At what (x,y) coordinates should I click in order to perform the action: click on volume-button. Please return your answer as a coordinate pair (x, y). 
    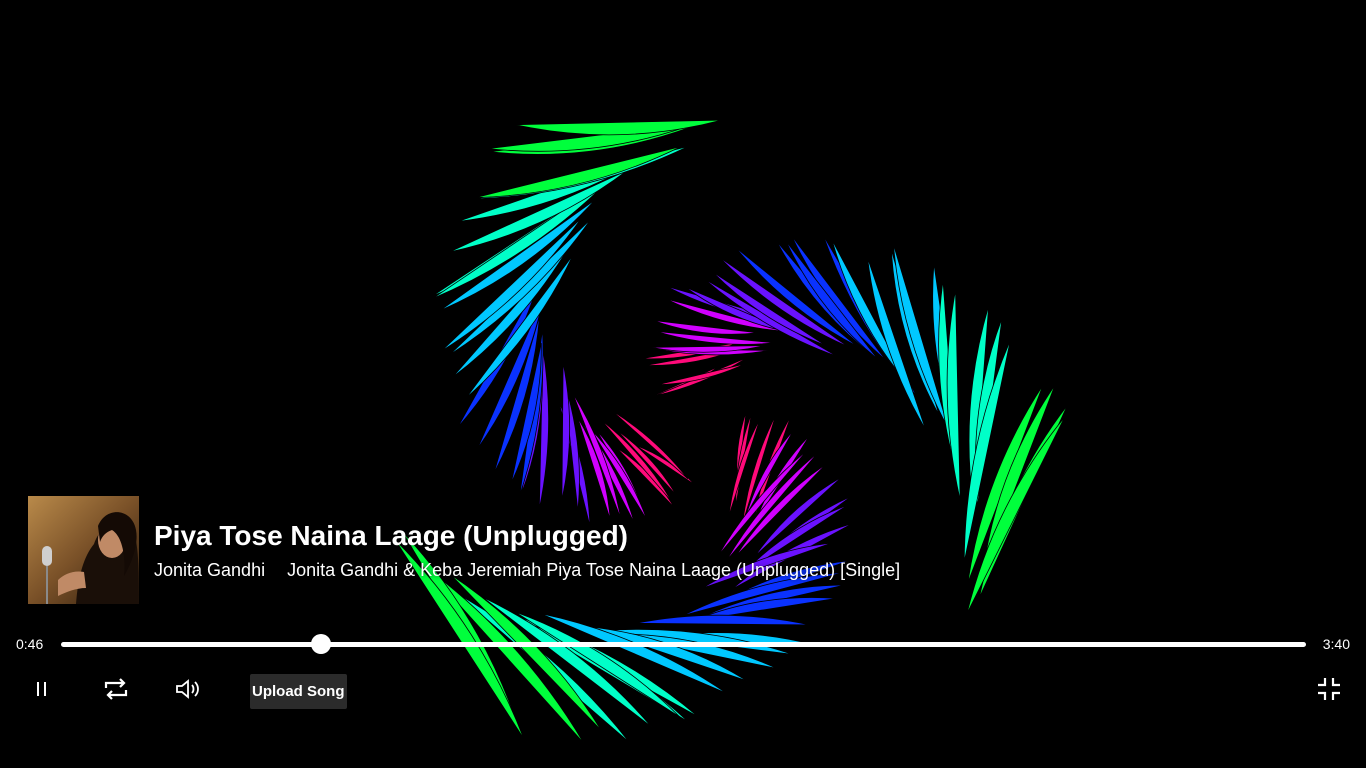
    Looking at the image, I should click on (188, 689).